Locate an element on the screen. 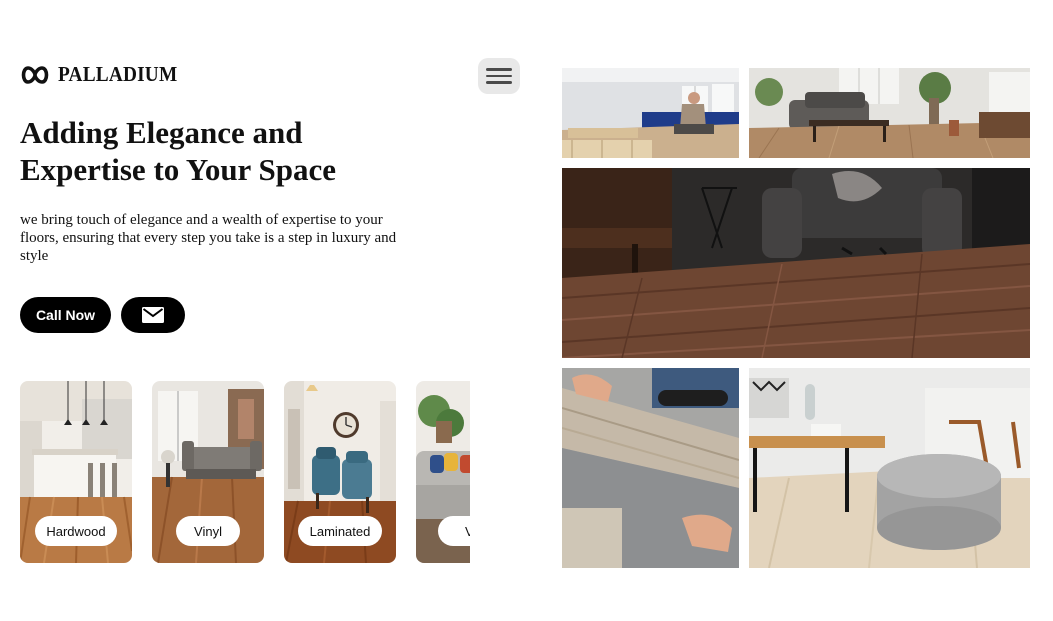 This screenshot has width=1053, height=621. category-card-laminated: Laminated is located at coordinates (340, 472).